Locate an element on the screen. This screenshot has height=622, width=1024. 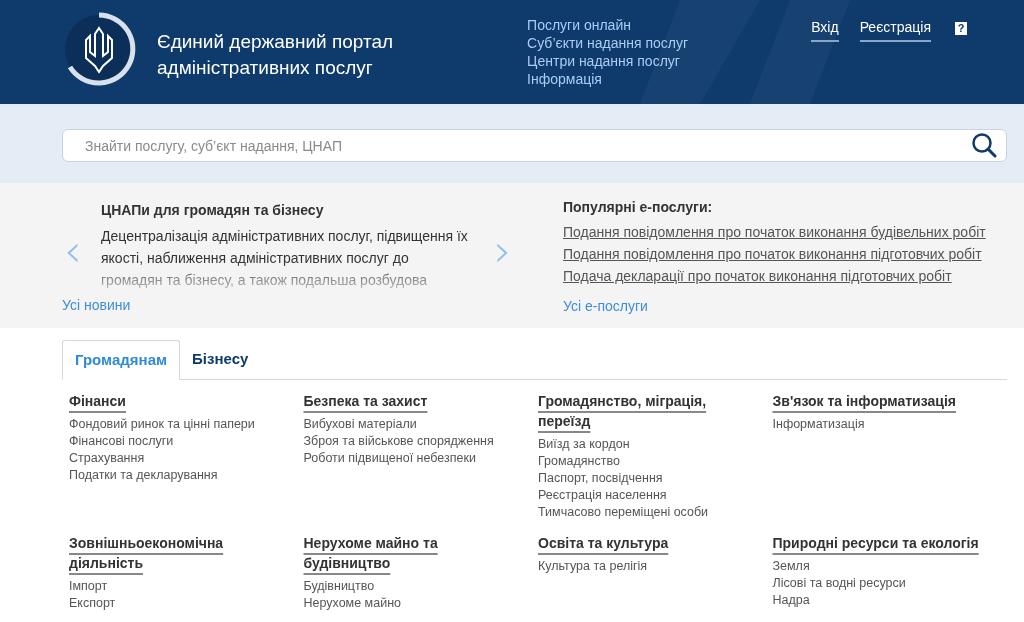
category-heading: Освіта та культура is located at coordinates (603, 543).